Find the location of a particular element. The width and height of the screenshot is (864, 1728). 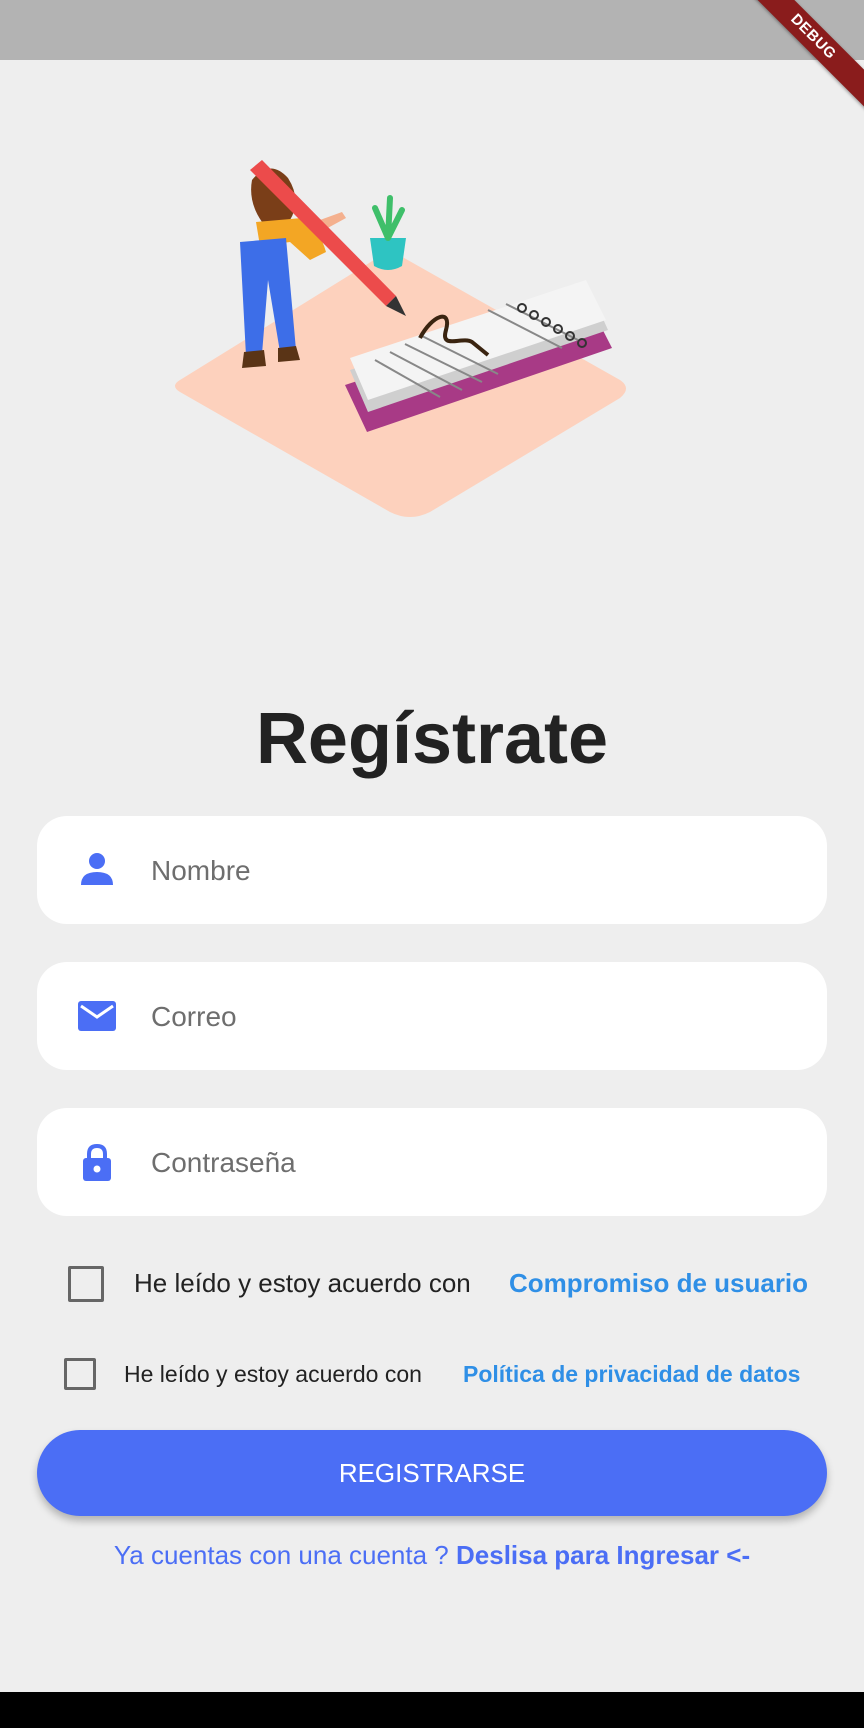

user-agreement-checkbox is located at coordinates (86, 1284).